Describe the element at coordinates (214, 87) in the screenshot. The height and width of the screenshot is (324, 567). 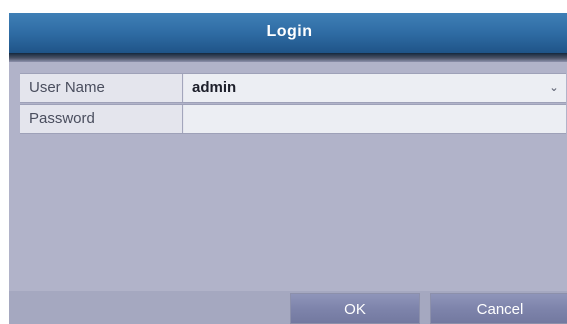
I see `username-value: admin` at that location.